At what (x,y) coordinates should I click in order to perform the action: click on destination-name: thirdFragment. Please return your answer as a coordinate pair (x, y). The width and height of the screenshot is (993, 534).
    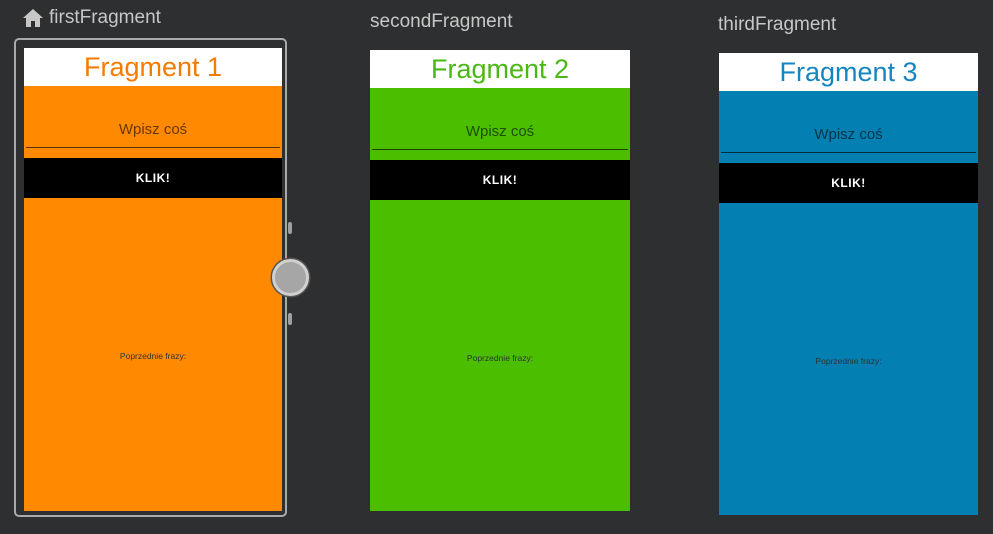
    Looking at the image, I should click on (777, 24).